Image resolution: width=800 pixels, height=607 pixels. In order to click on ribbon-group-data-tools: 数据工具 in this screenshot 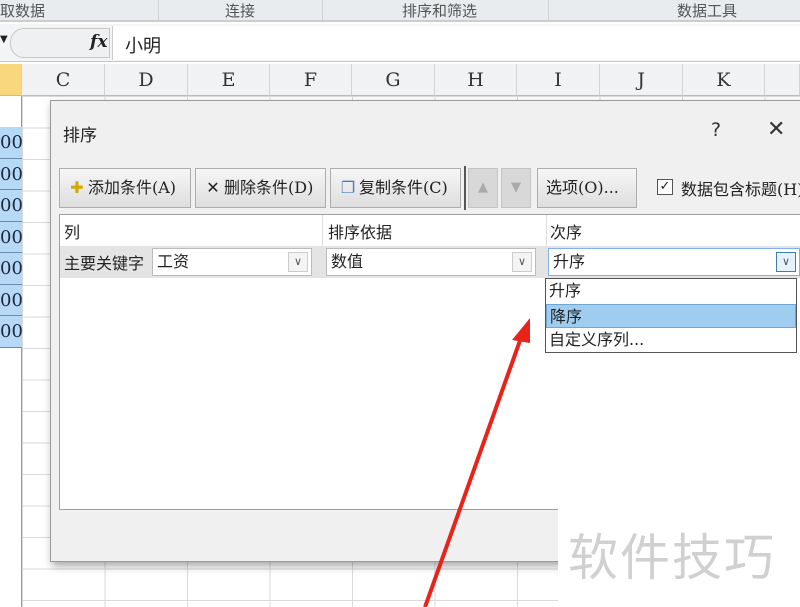, I will do `click(707, 11)`.